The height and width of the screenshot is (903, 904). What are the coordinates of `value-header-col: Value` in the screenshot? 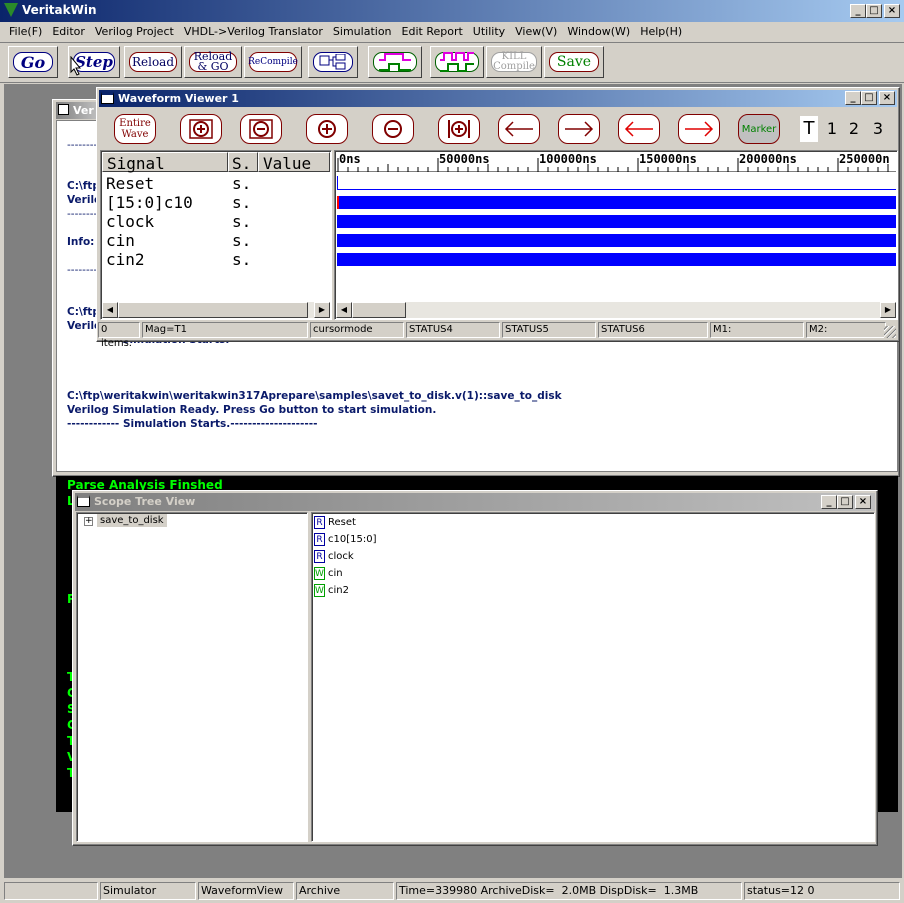 It's located at (294, 162).